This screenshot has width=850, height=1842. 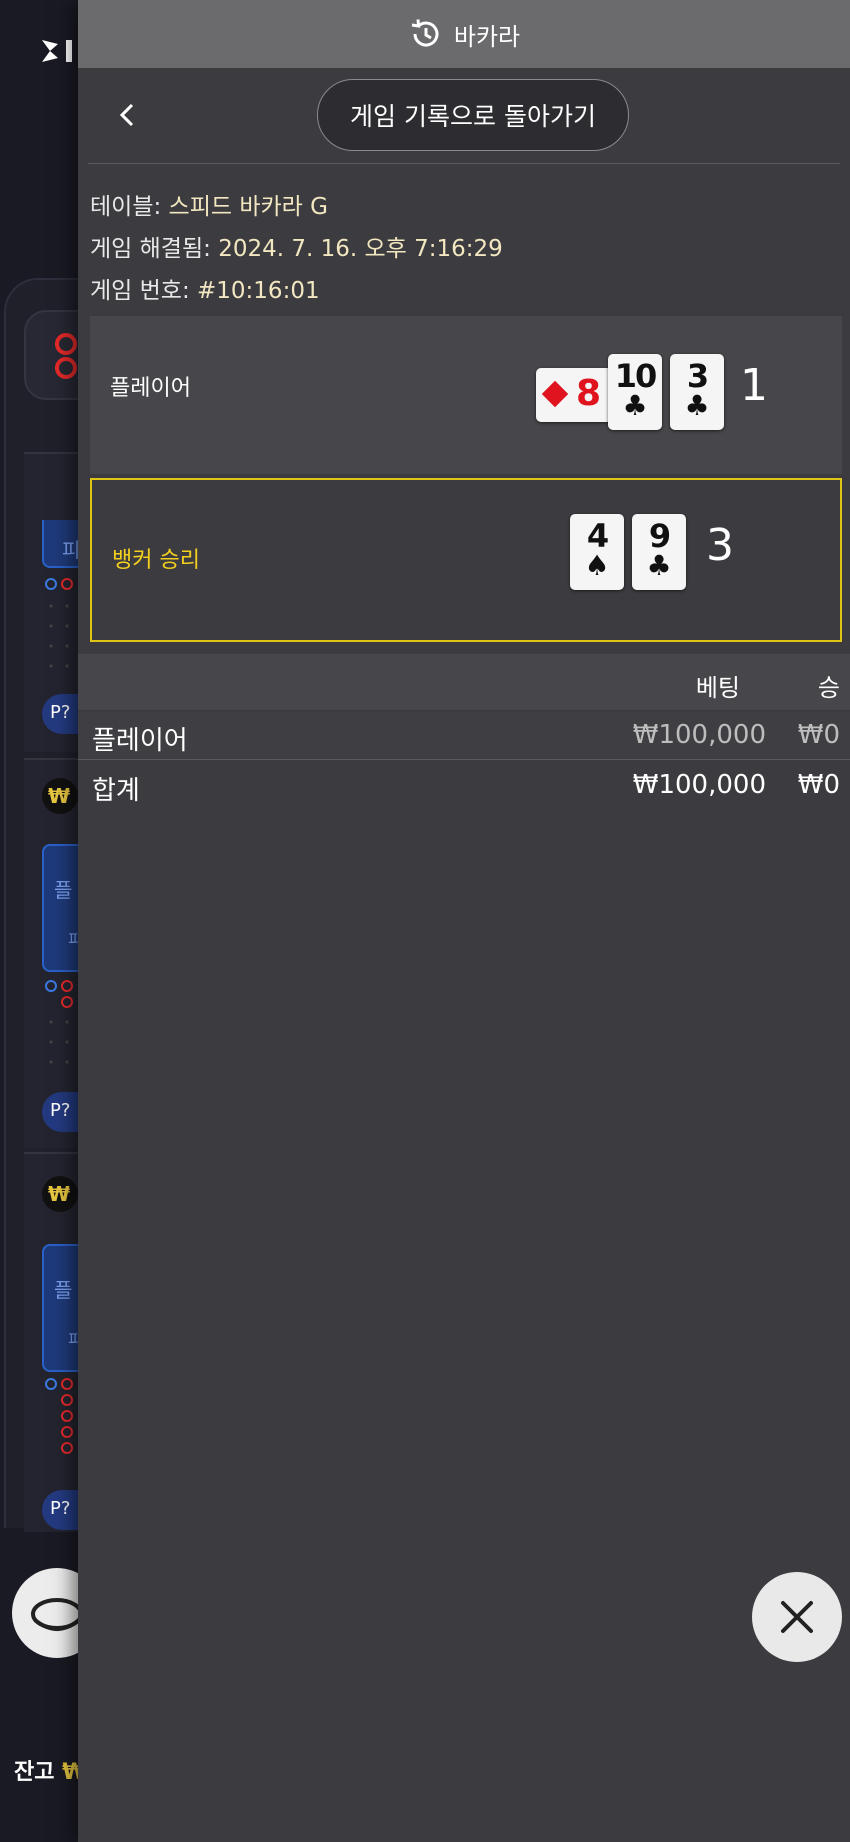 I want to click on card-rank: 4, so click(x=597, y=536).